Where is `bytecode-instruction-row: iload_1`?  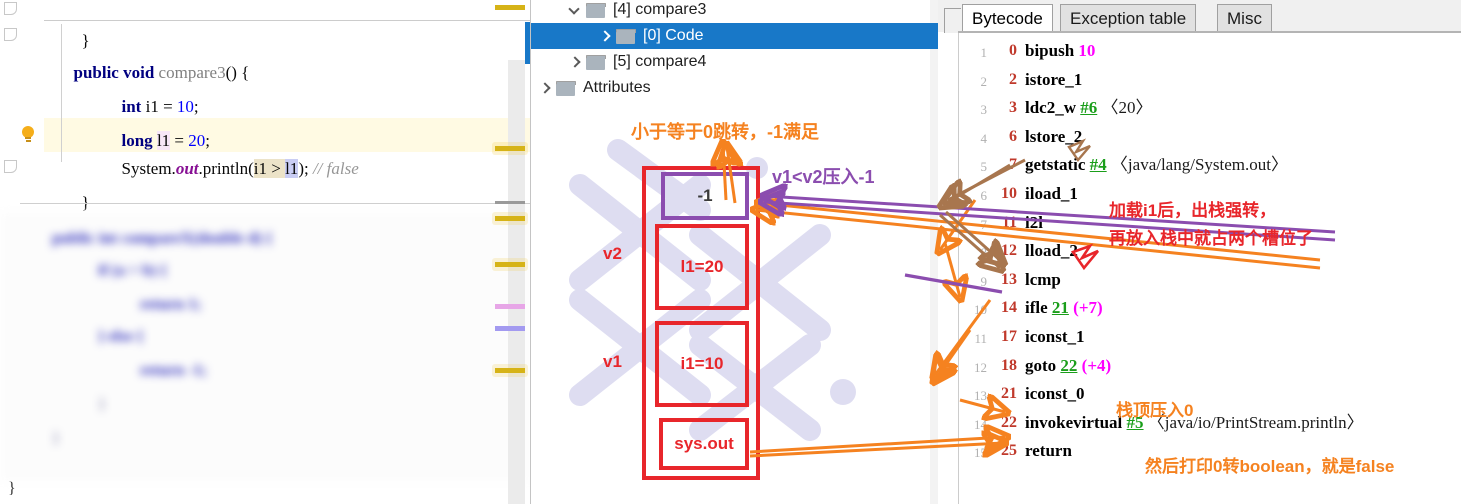
bytecode-instruction-row: iload_1 is located at coordinates (1051, 194).